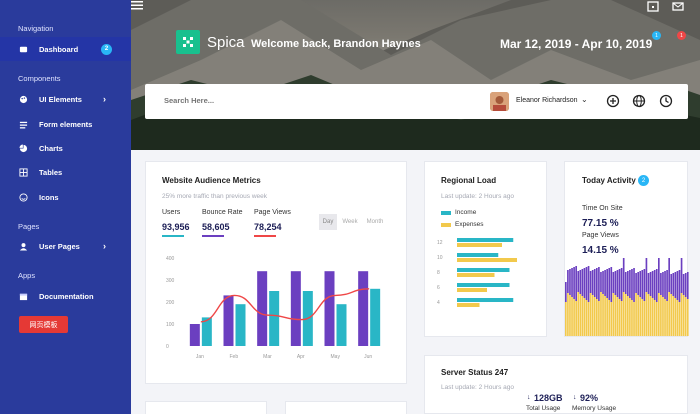 The image size is (700, 414). Describe the element at coordinates (613, 101) in the screenshot. I see `add-circle-icon` at that location.